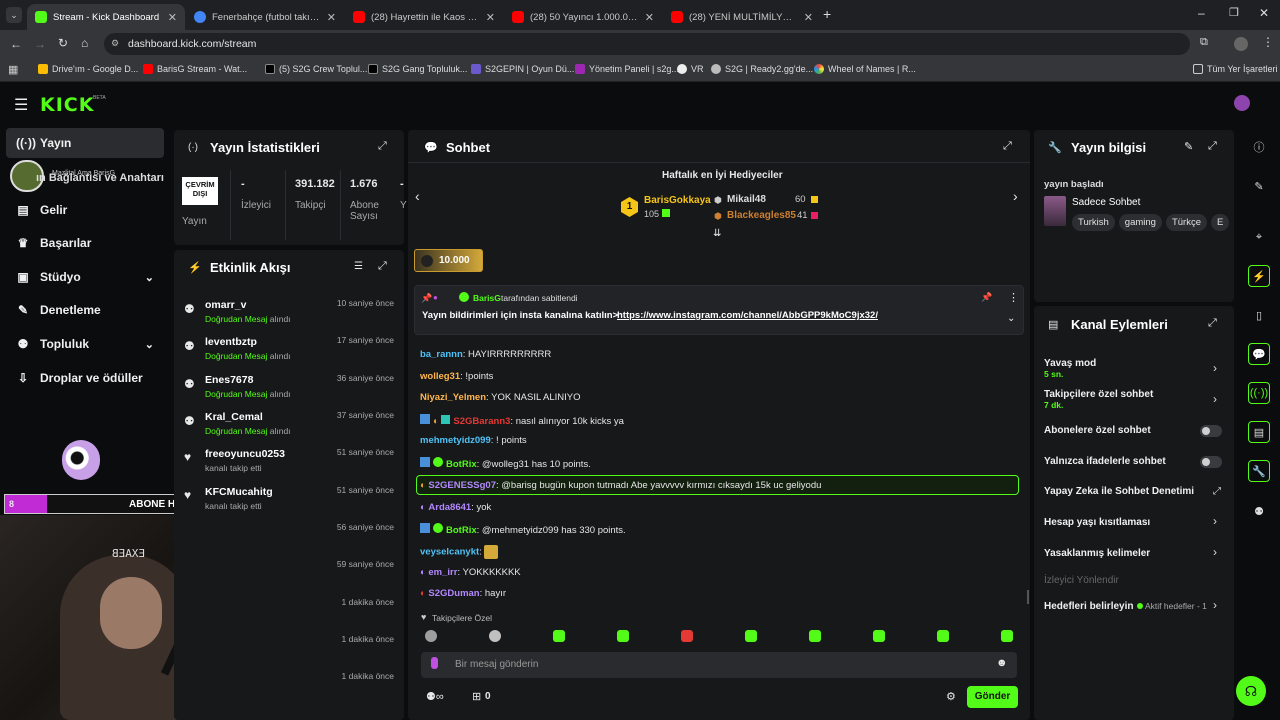 The height and width of the screenshot is (720, 1280). I want to click on close-window-button: ✕, so click(1264, 13).